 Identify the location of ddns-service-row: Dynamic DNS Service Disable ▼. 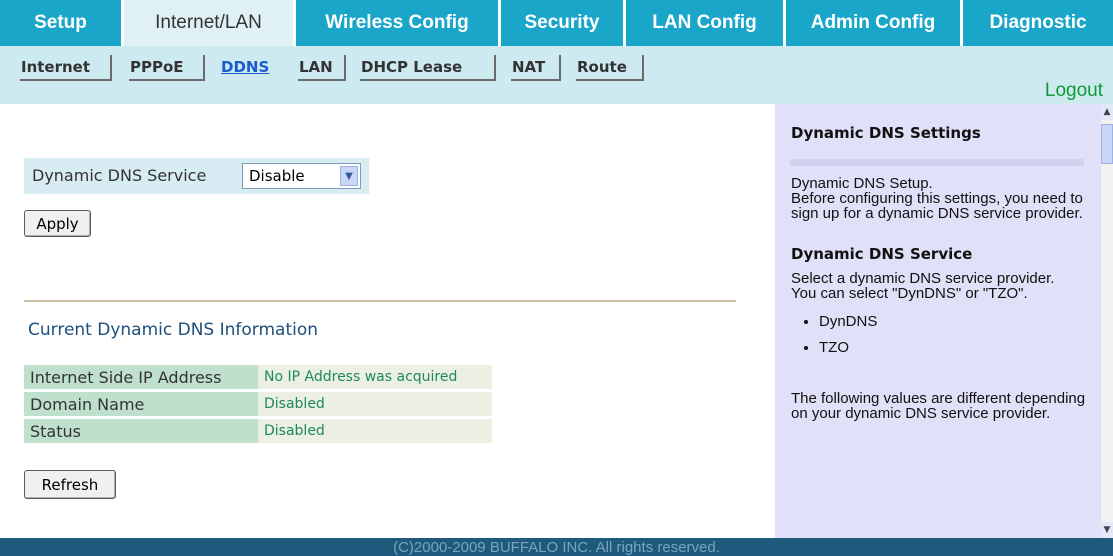
(196, 176).